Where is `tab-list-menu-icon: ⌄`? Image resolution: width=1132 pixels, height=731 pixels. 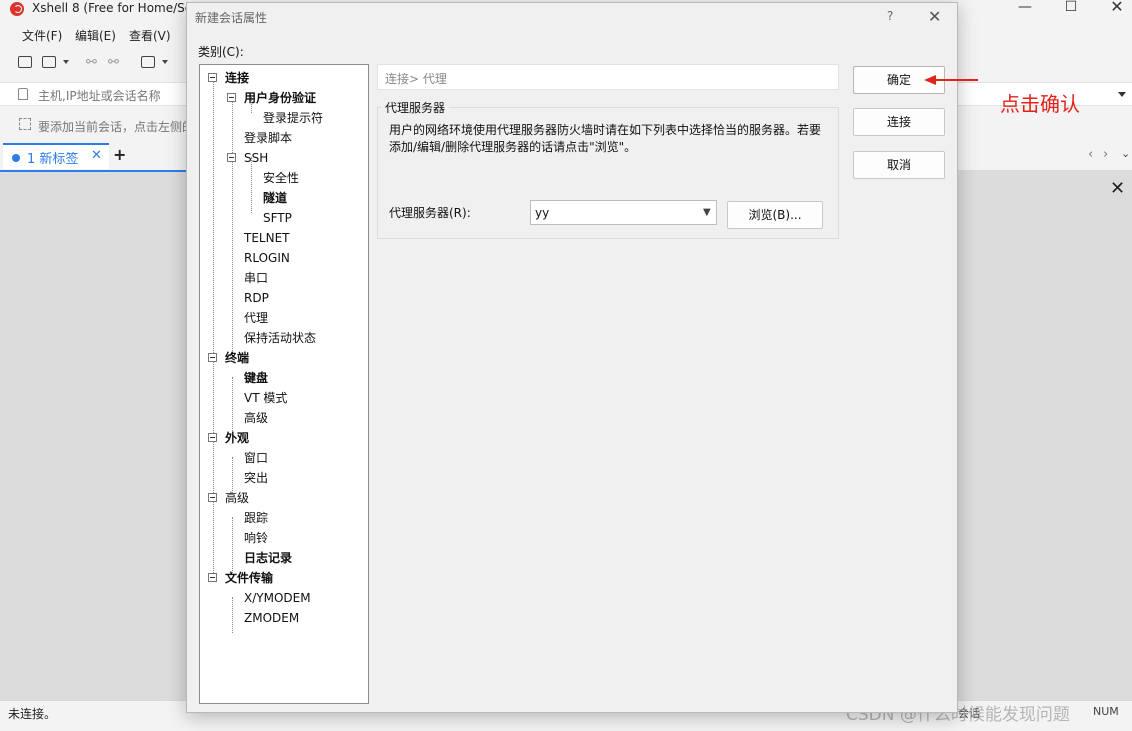 tab-list-menu-icon: ⌄ is located at coordinates (1125, 153).